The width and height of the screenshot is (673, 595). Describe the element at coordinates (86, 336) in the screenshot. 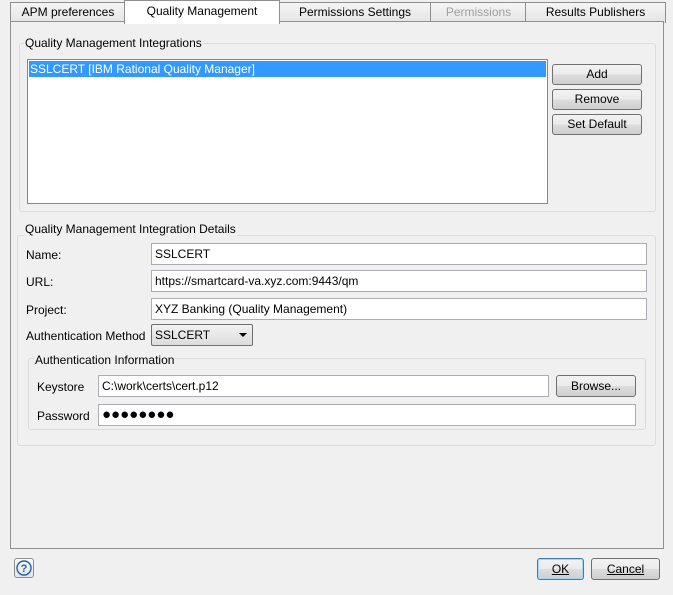

I see `auth-method-label: Authentication Method` at that location.